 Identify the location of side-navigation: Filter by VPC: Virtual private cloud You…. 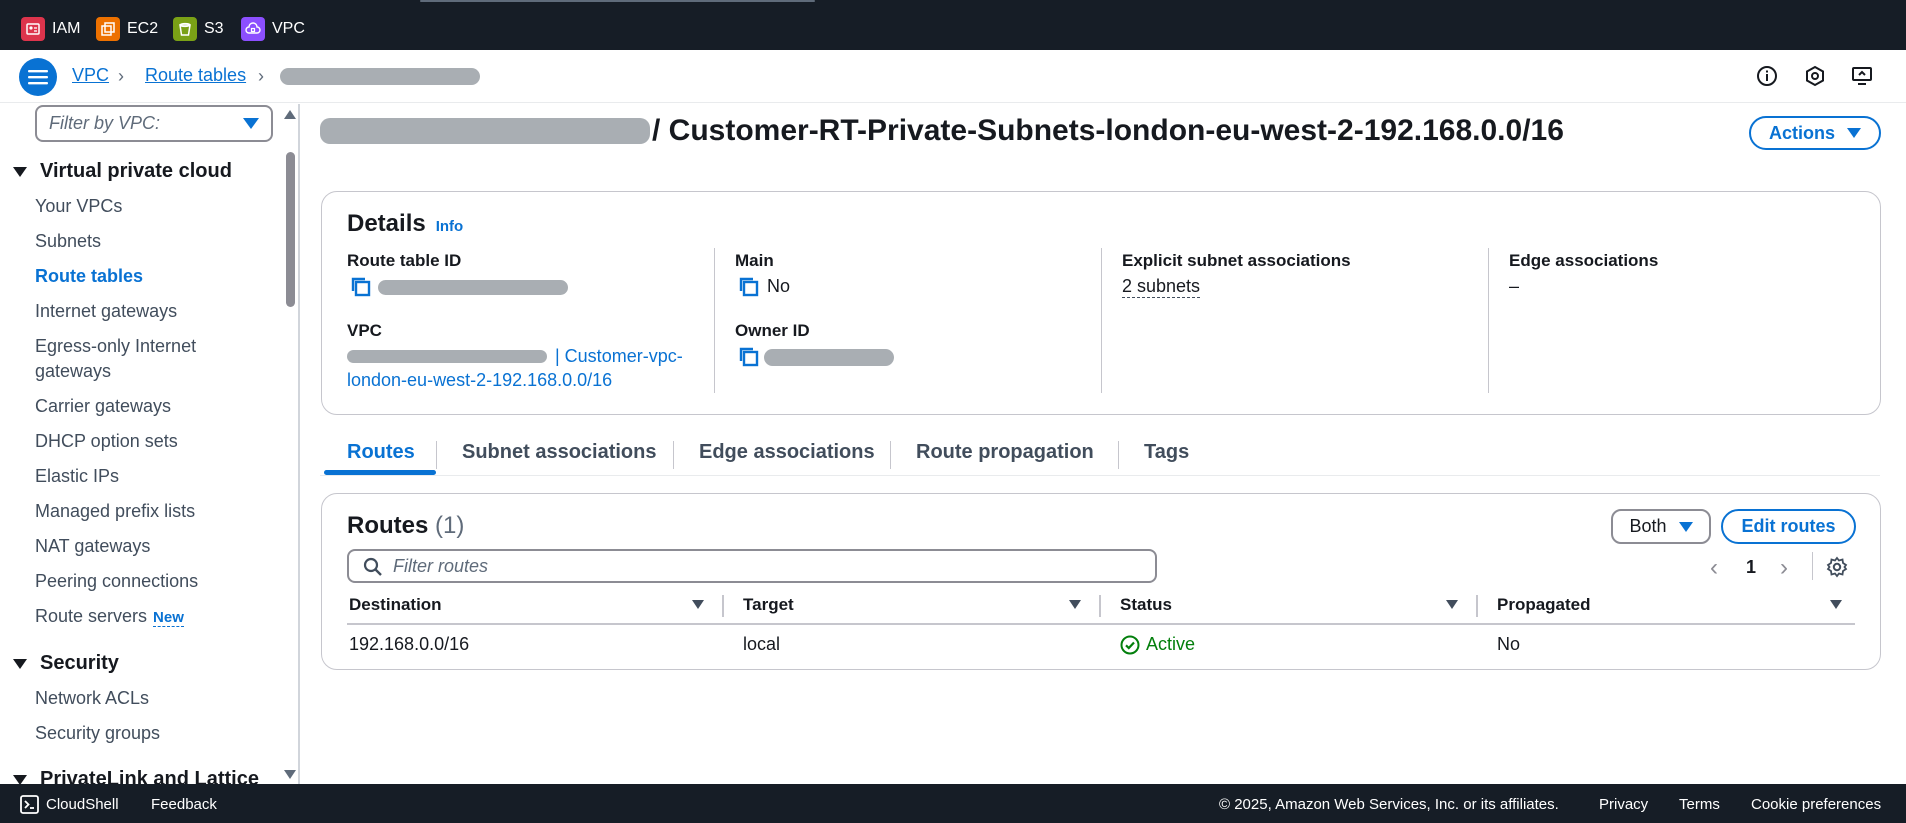
(150, 444).